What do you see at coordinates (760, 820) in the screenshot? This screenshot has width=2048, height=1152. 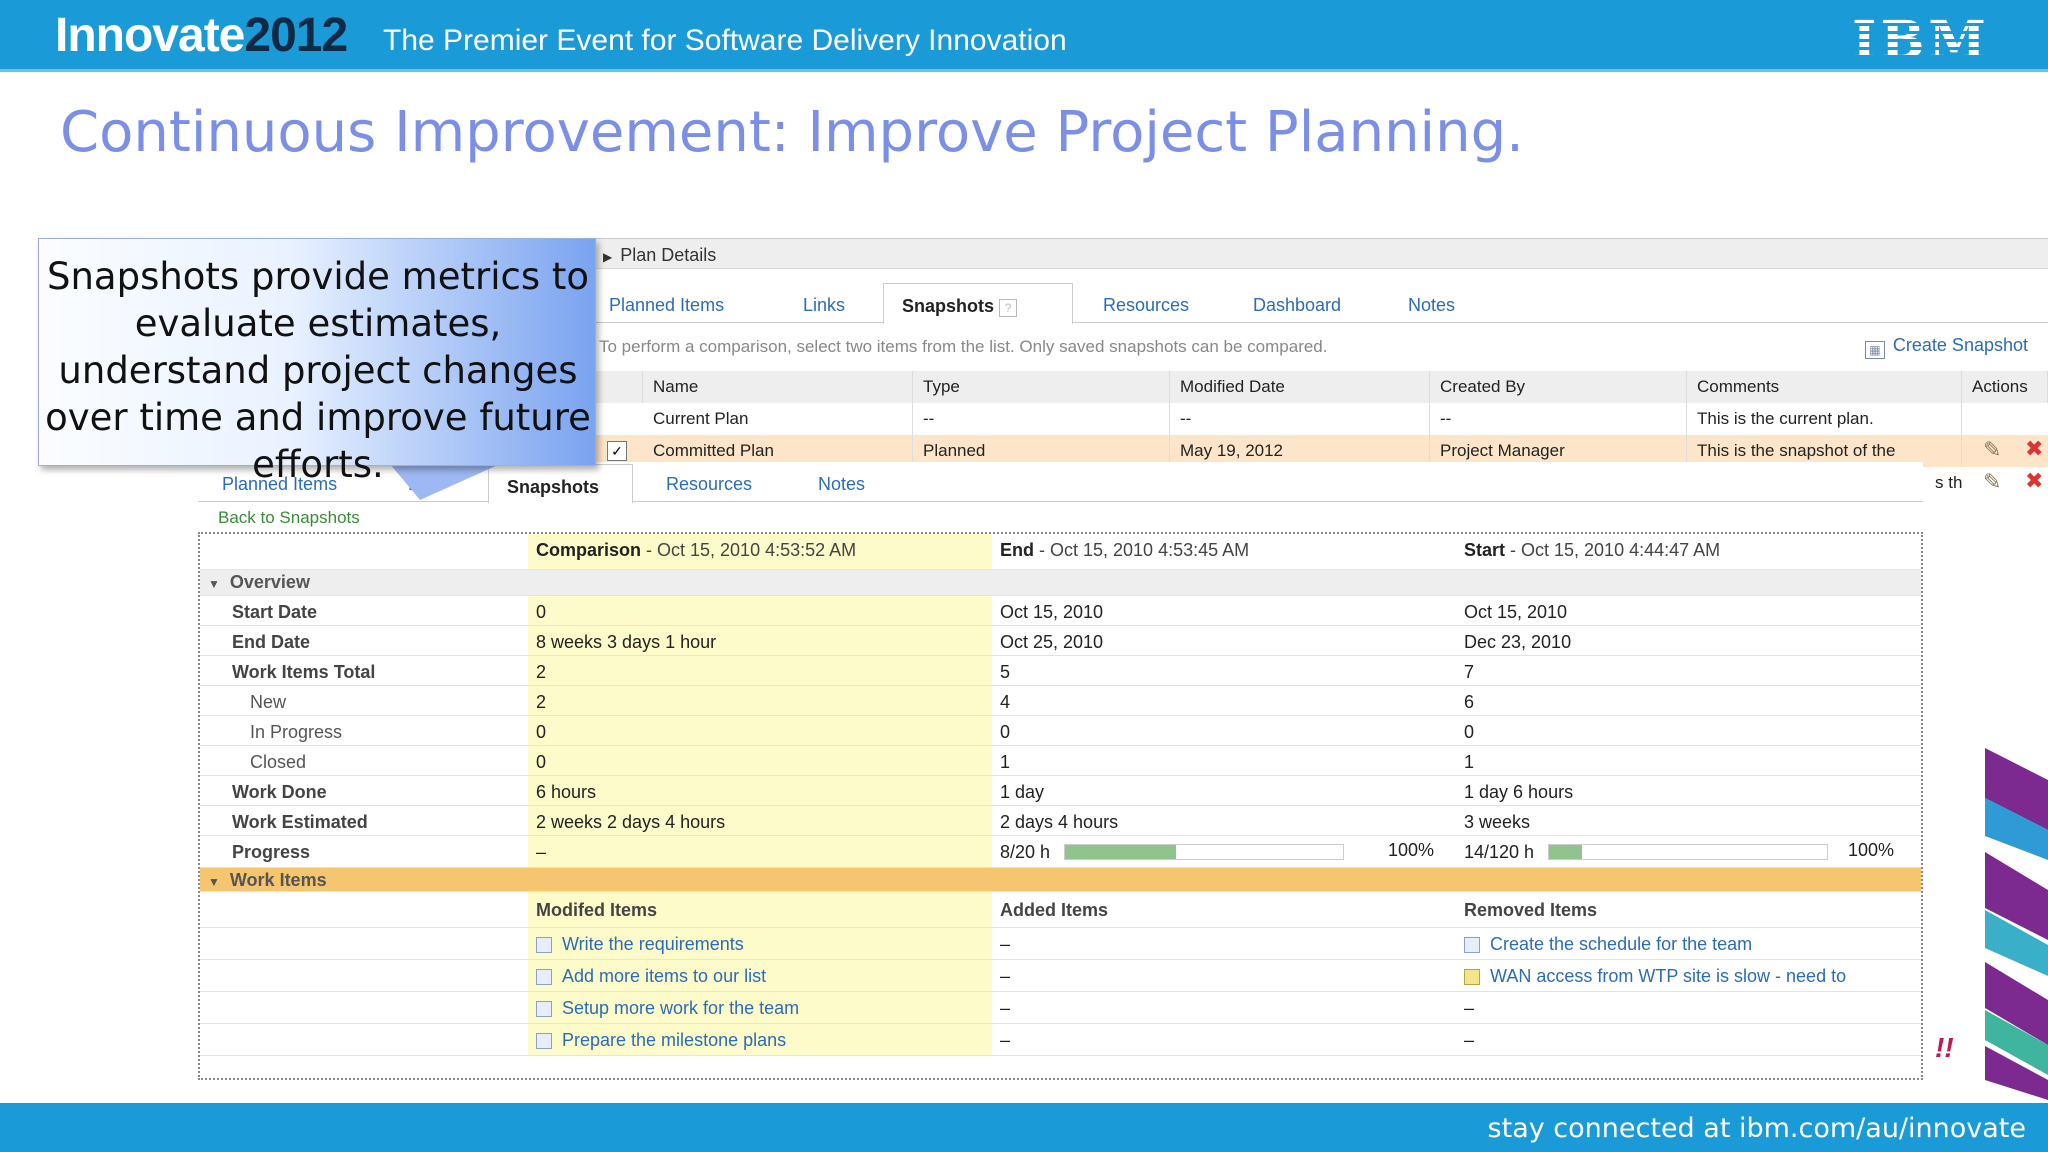 I see `overview-cell: 2 weeks 2 days 4 hours` at bounding box center [760, 820].